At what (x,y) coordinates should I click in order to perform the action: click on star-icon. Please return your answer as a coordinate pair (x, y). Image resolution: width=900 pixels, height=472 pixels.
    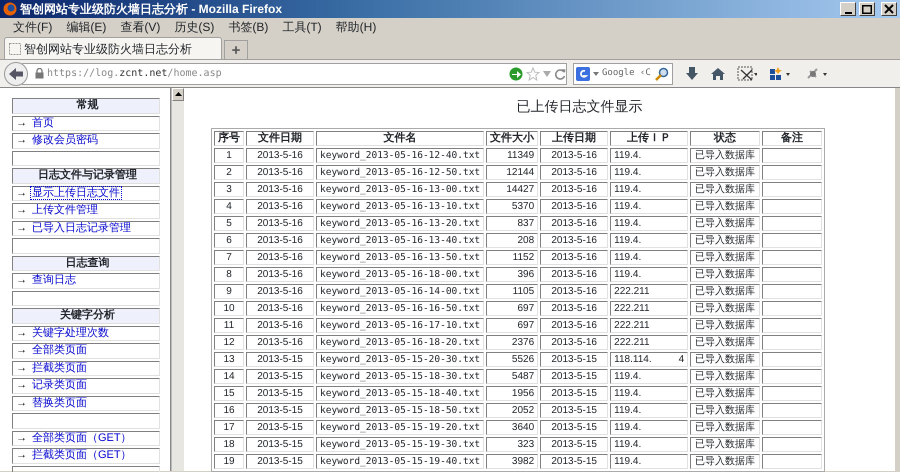
    Looking at the image, I should click on (533, 73).